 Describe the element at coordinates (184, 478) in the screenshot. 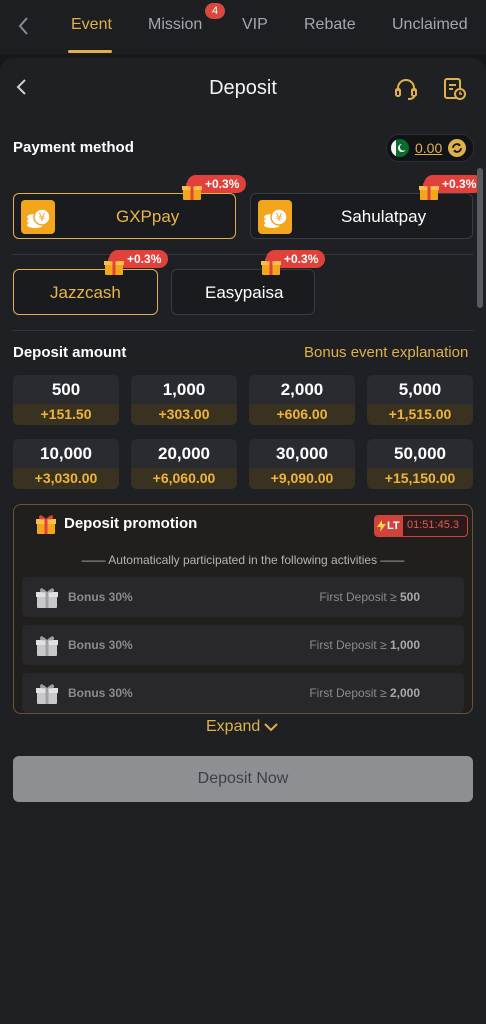

I see `amount-bonus: +6,060.00` at that location.